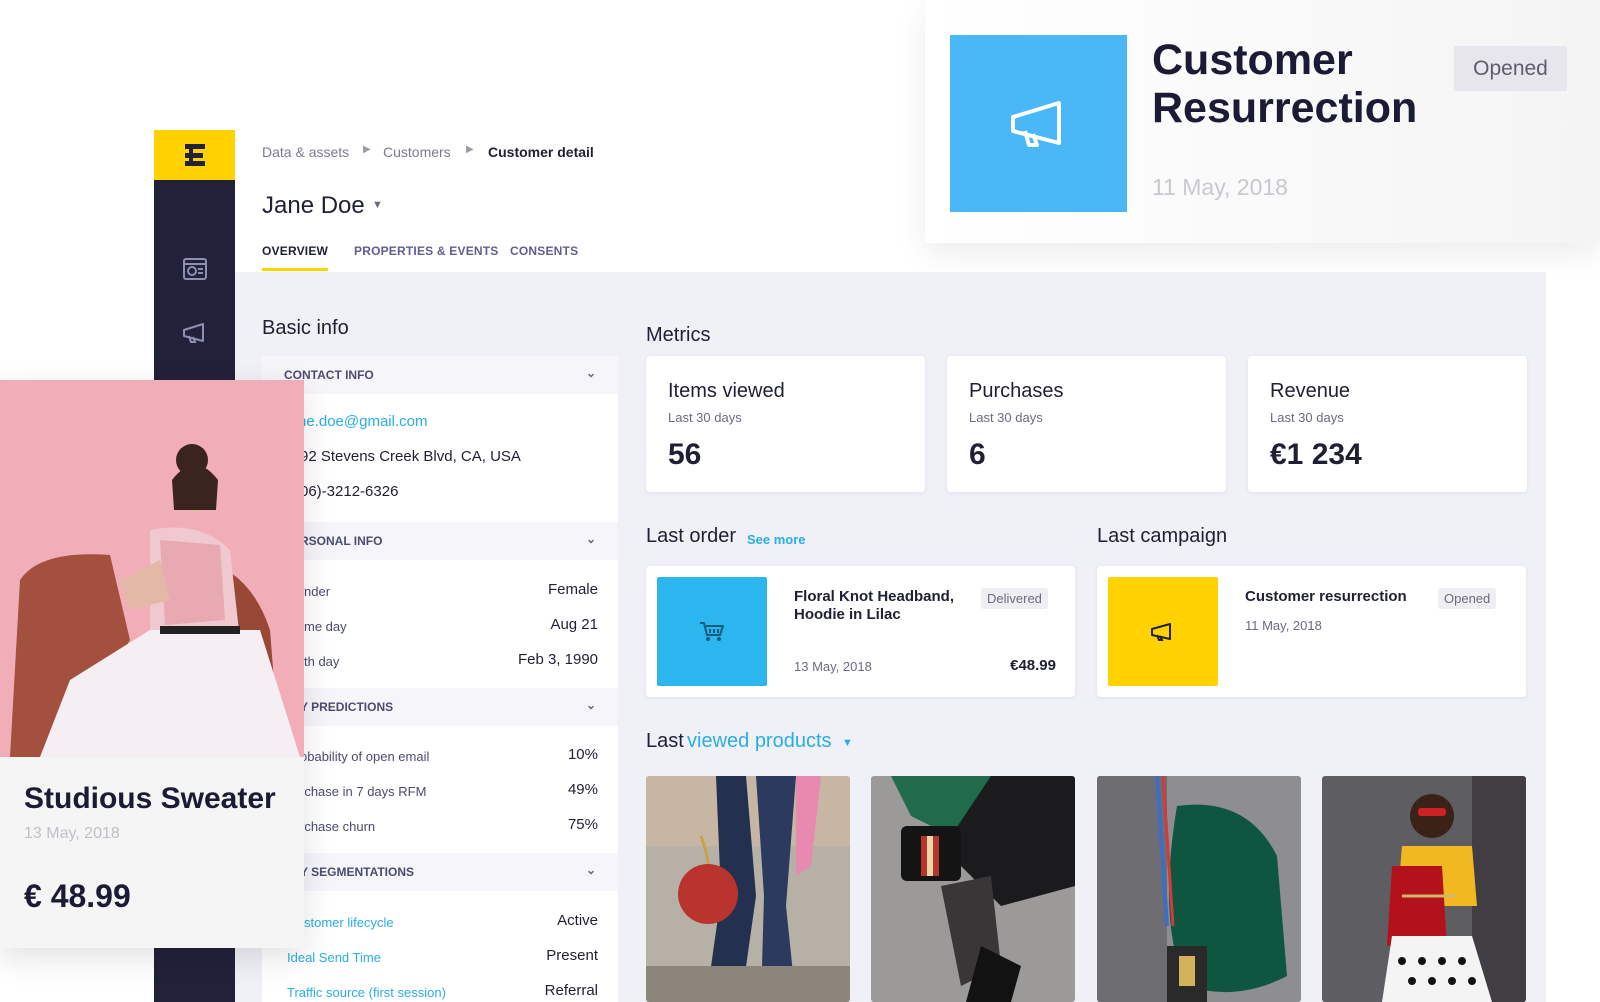 The width and height of the screenshot is (1600, 1002). I want to click on segmentations-label: Y SEGMENTATIONS, so click(357, 872).